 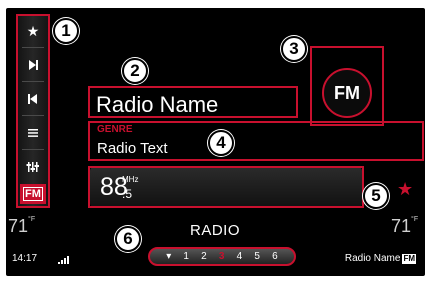 What do you see at coordinates (66, 31) in the screenshot?
I see `callout-1: 1` at bounding box center [66, 31].